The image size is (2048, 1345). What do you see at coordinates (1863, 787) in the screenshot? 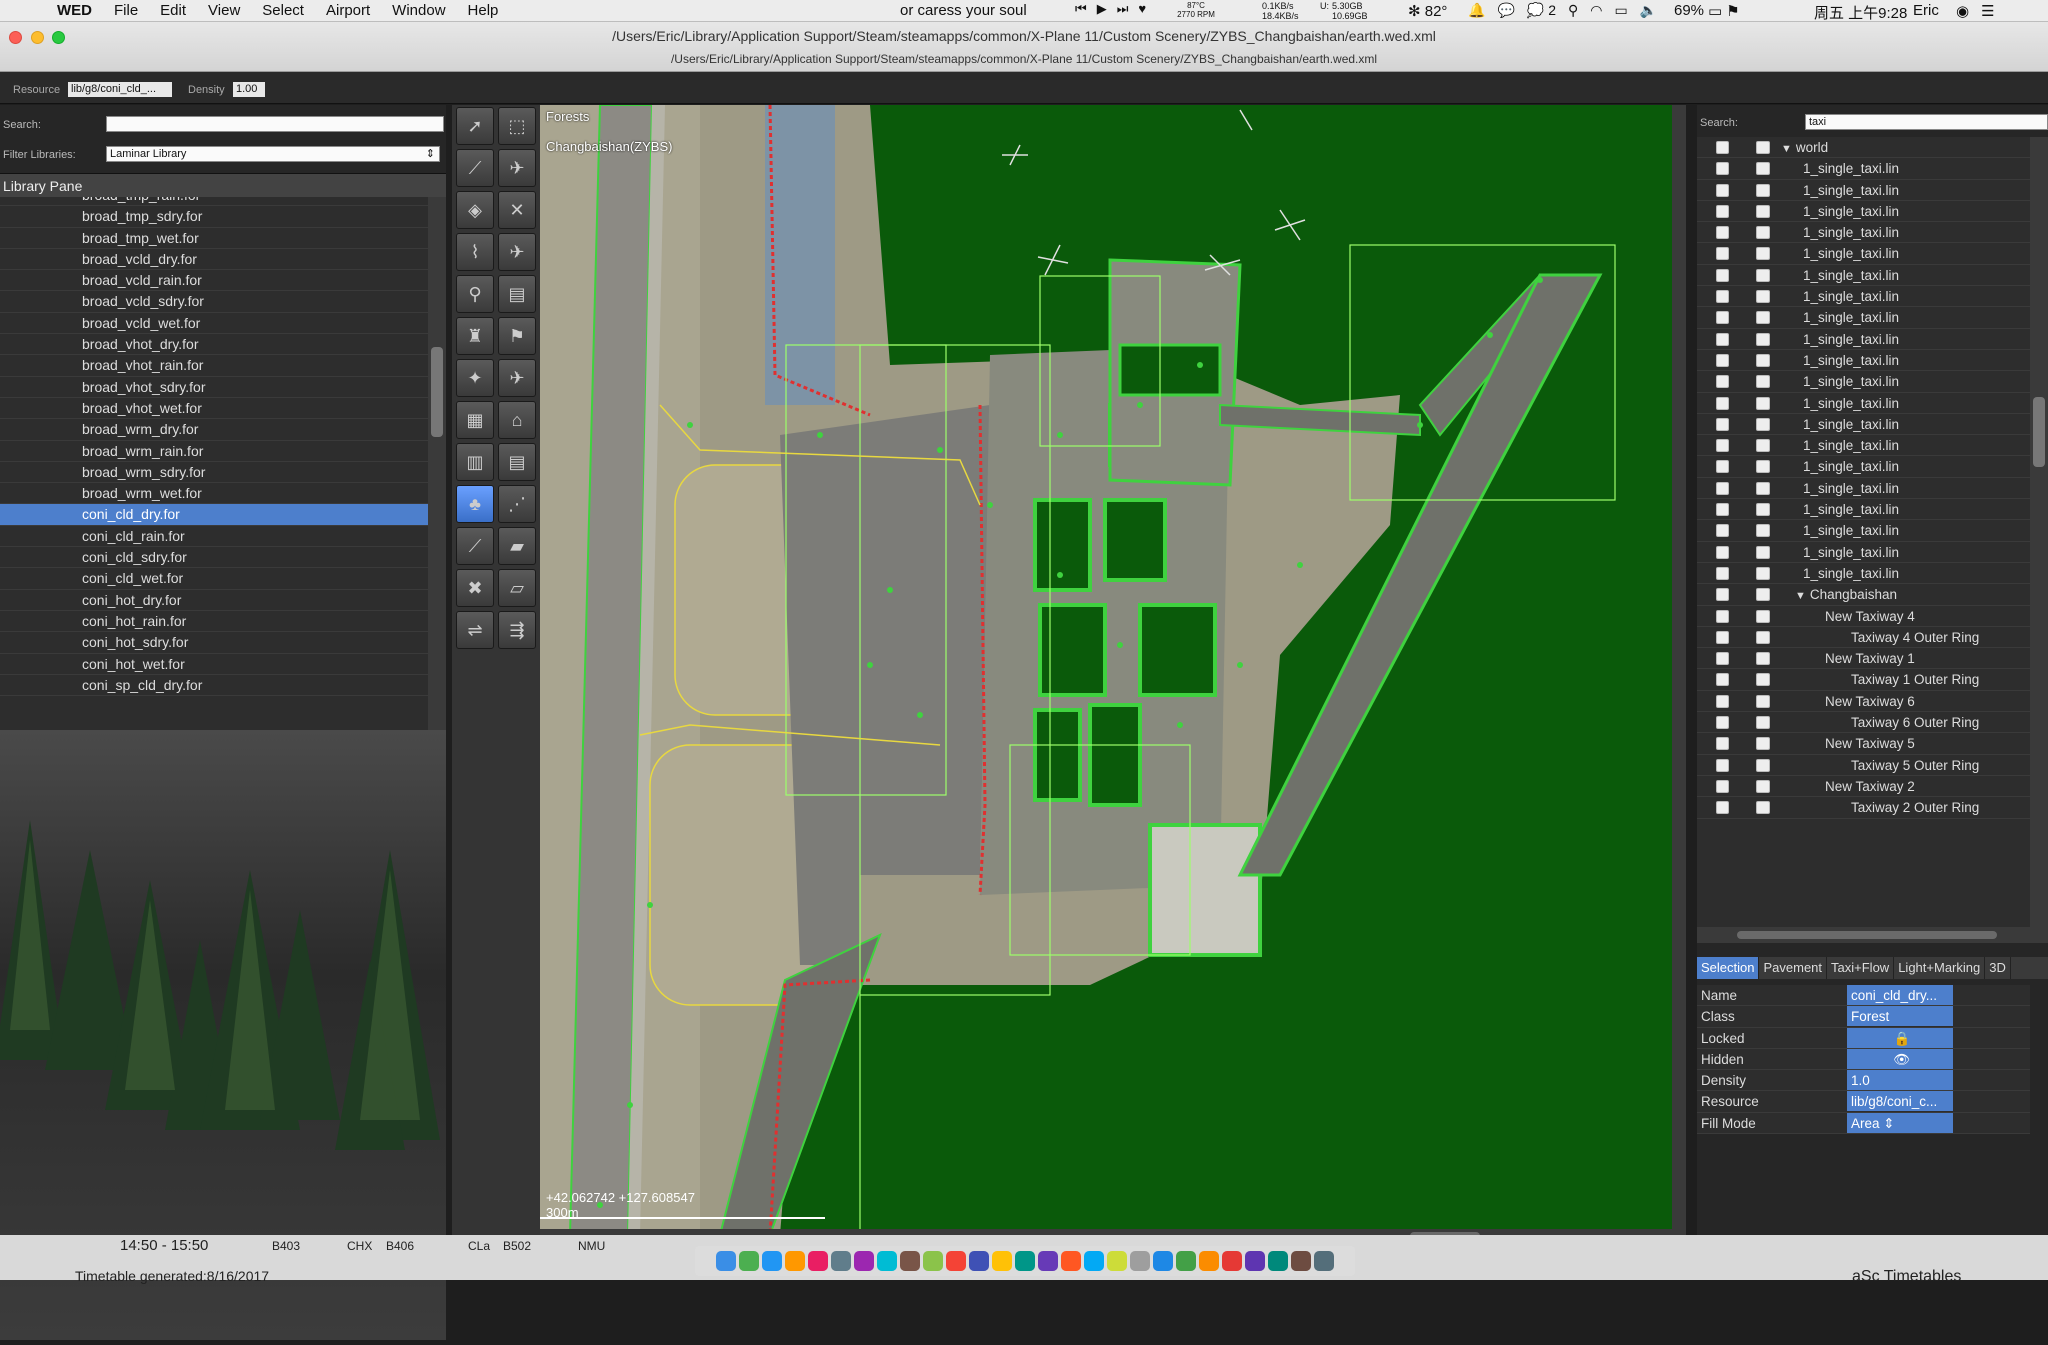
I see `hierarchy-row: New Taxiway 2` at bounding box center [1863, 787].